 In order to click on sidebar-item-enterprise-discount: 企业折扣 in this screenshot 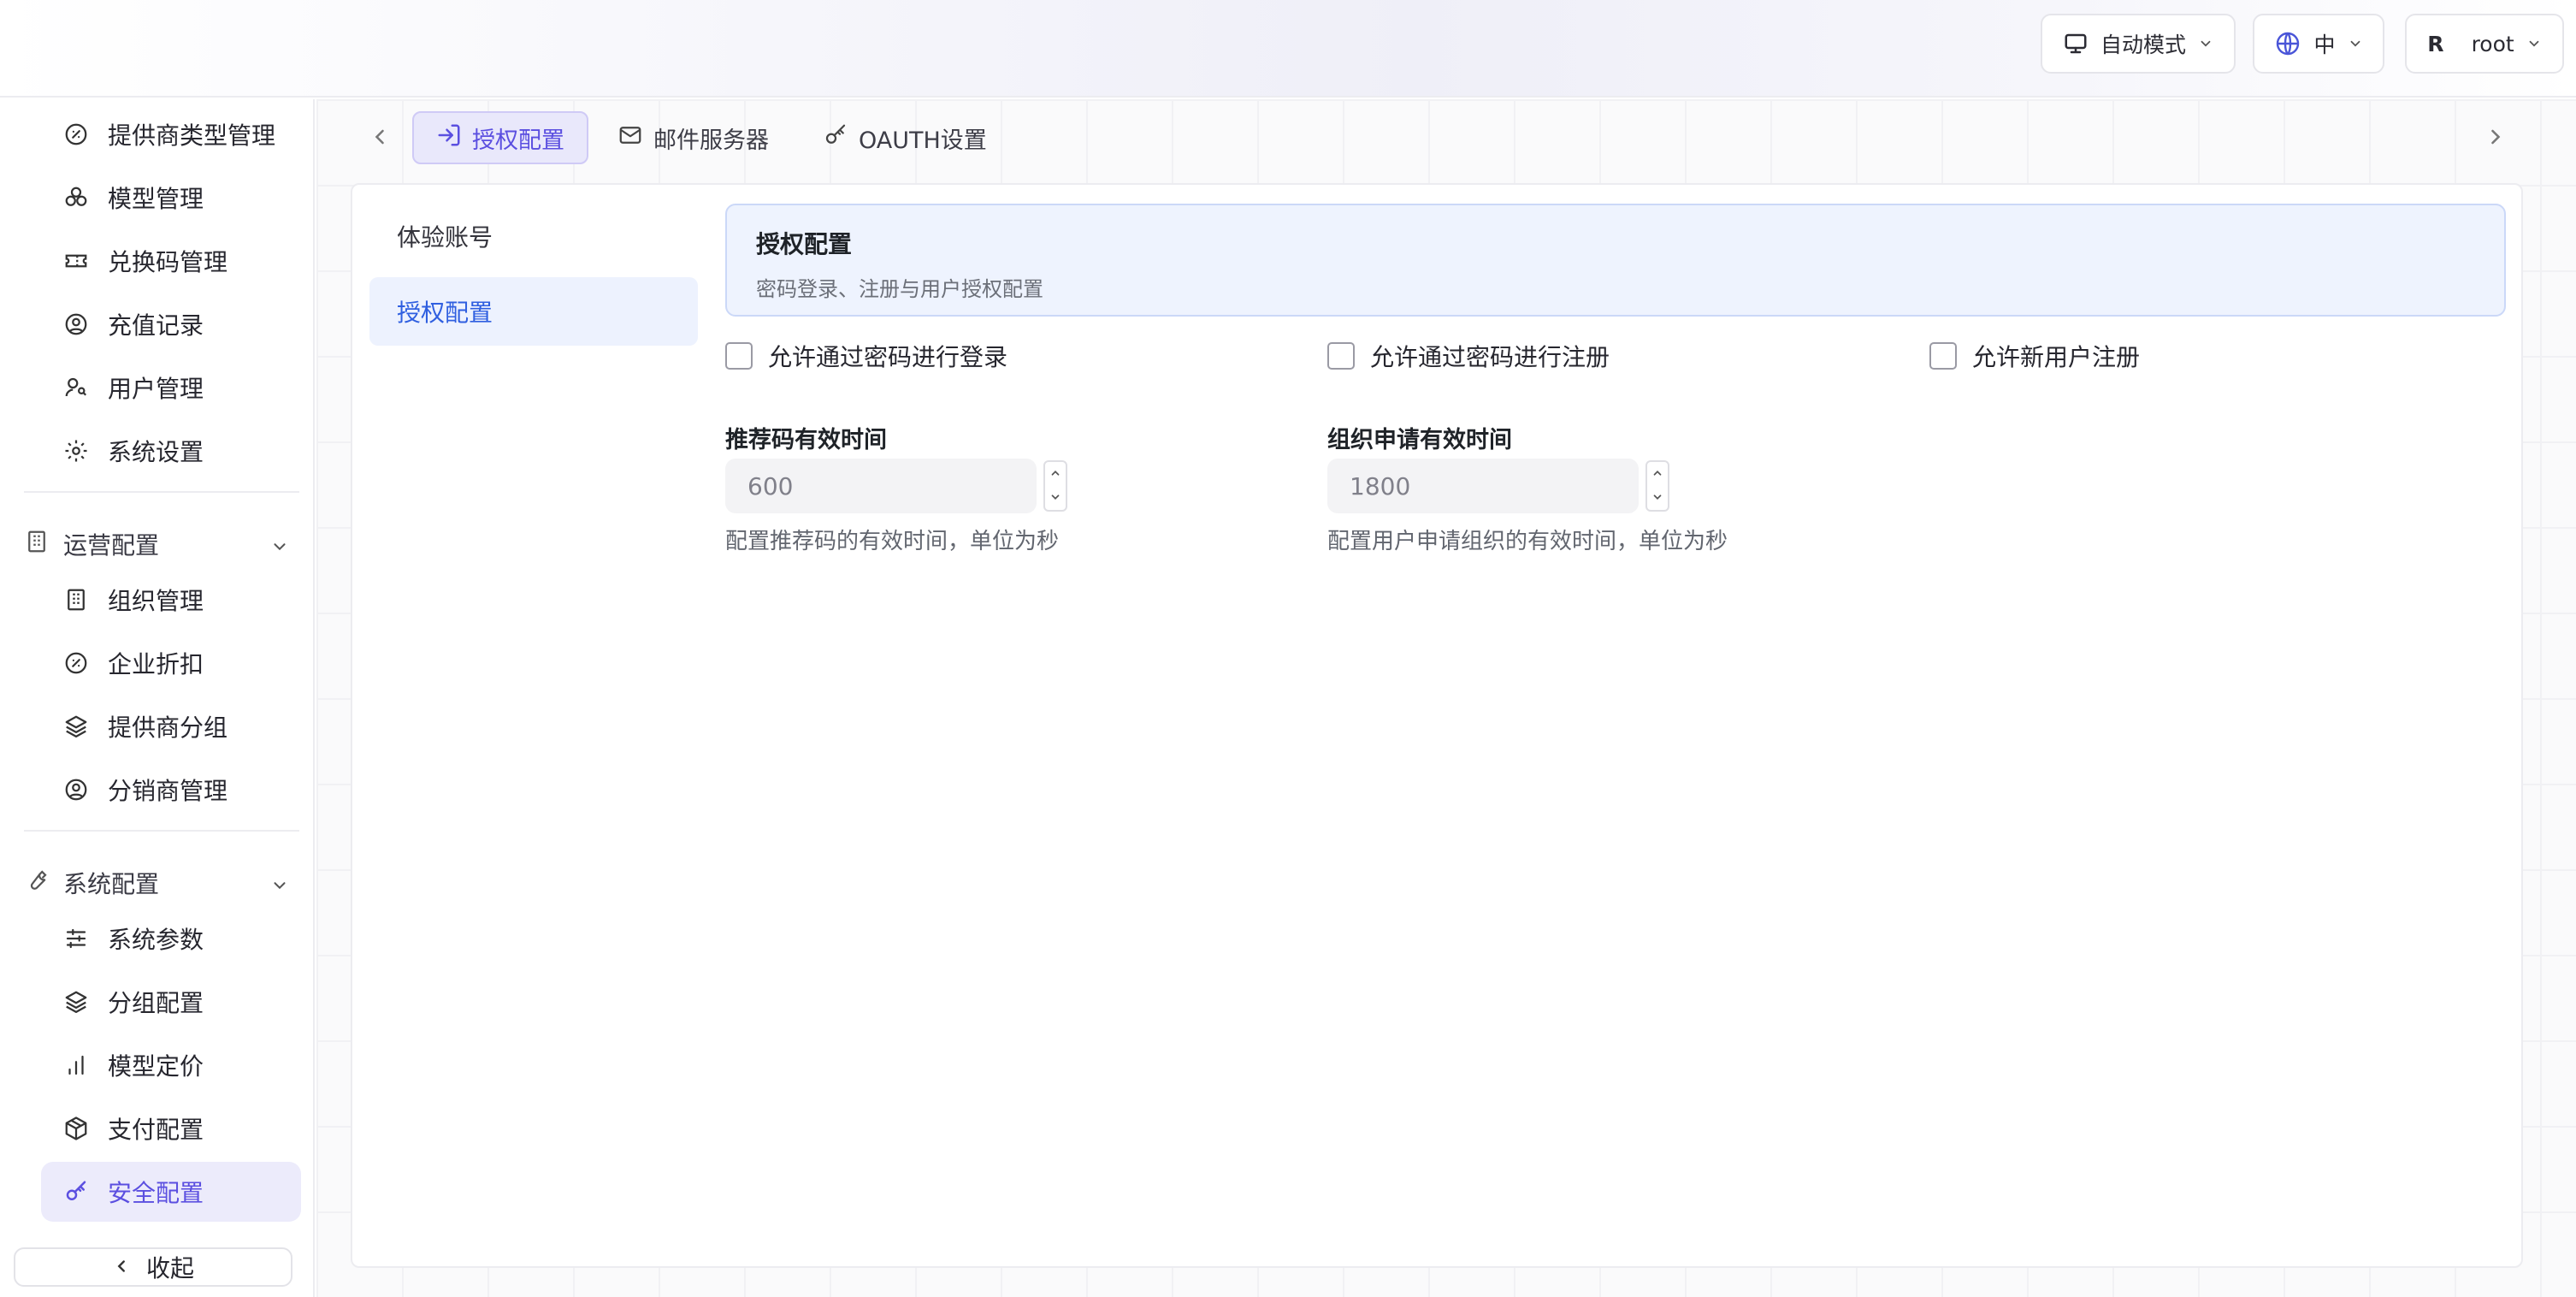, I will do `click(171, 663)`.